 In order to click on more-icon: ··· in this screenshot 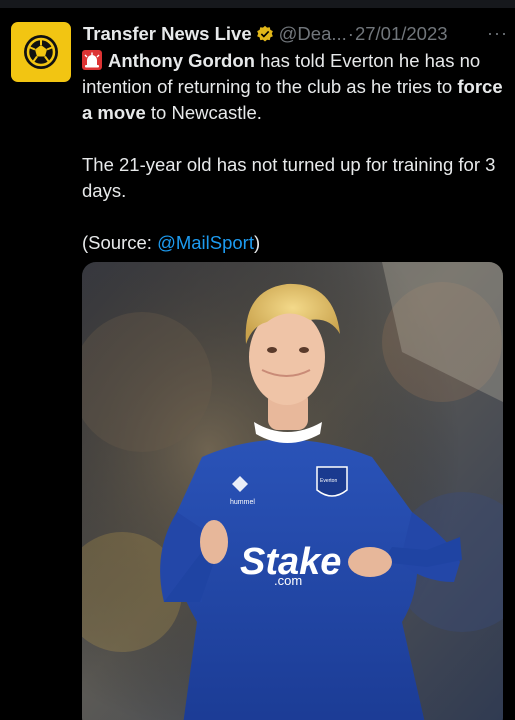, I will do `click(497, 33)`.